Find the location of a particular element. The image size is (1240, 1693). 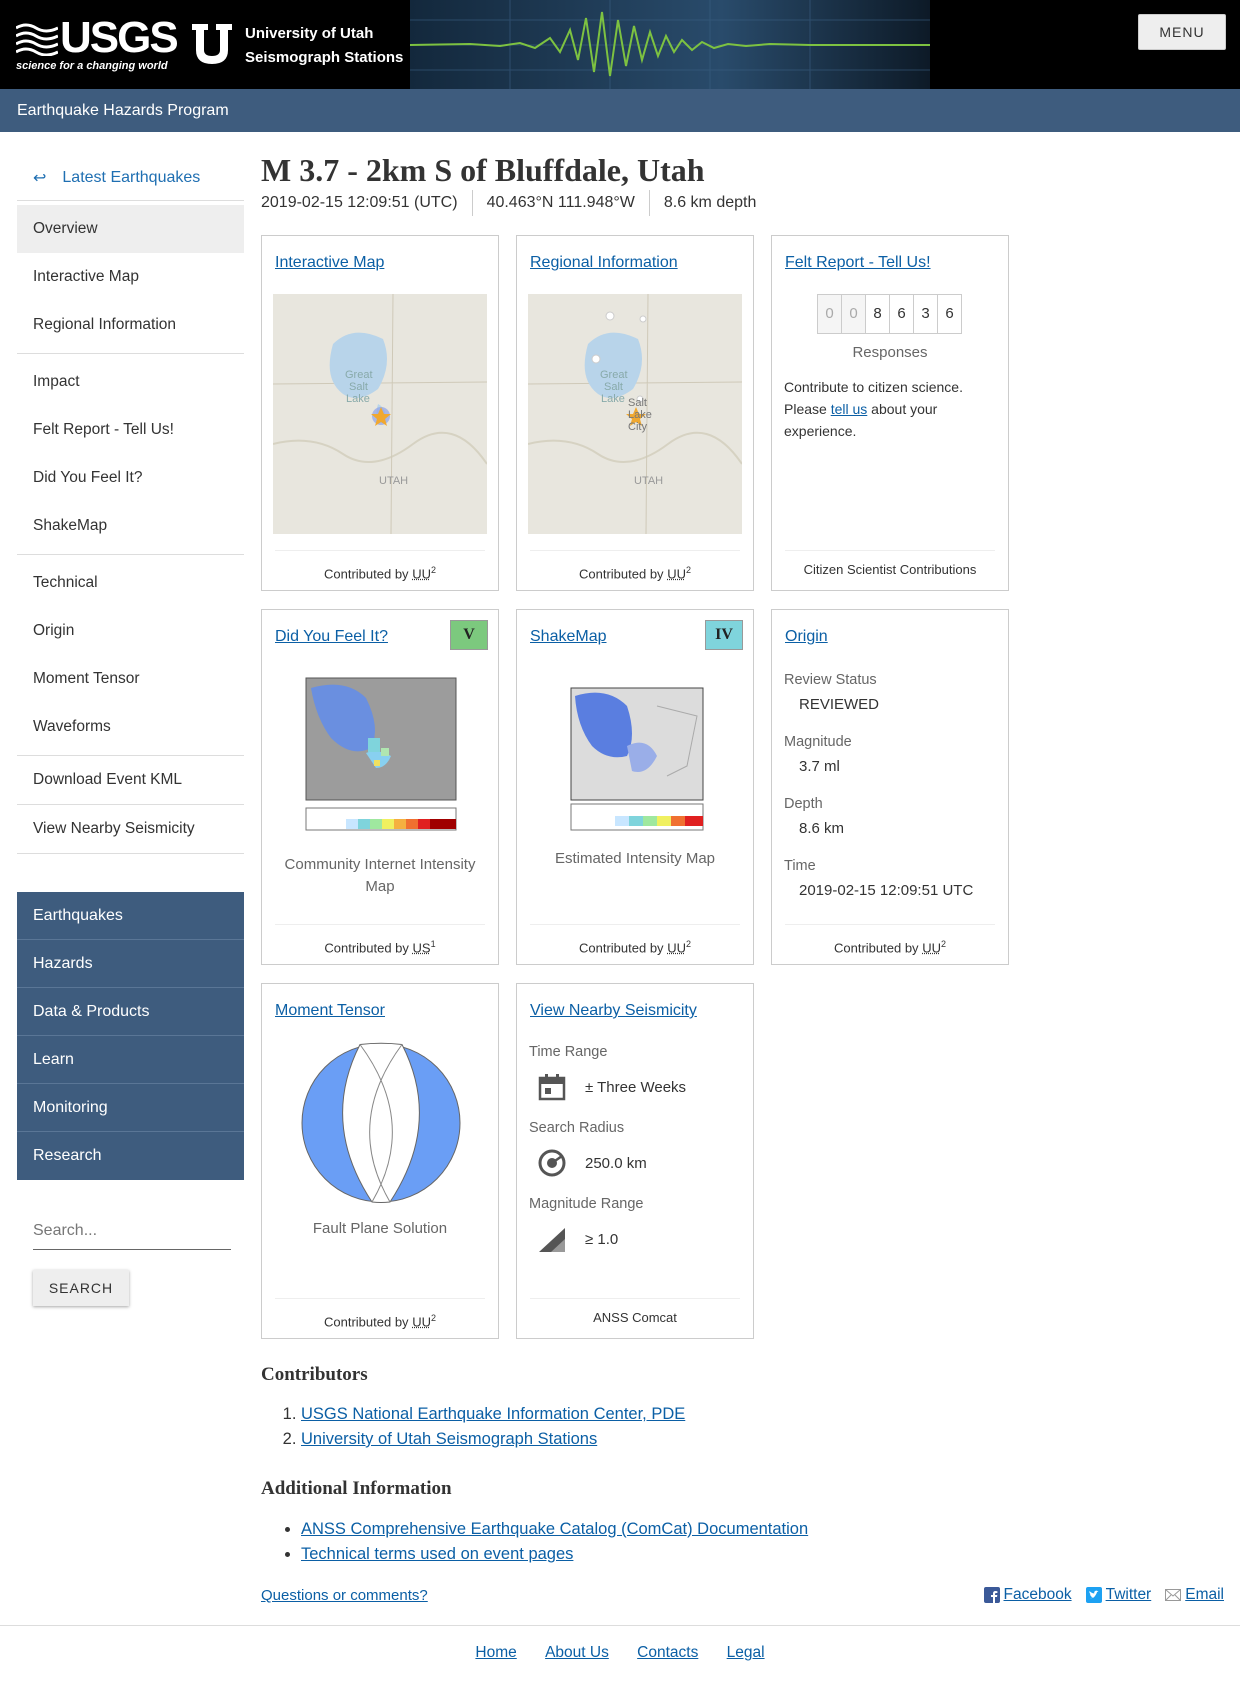

map-label-salt: Salt is located at coordinates (358, 387).